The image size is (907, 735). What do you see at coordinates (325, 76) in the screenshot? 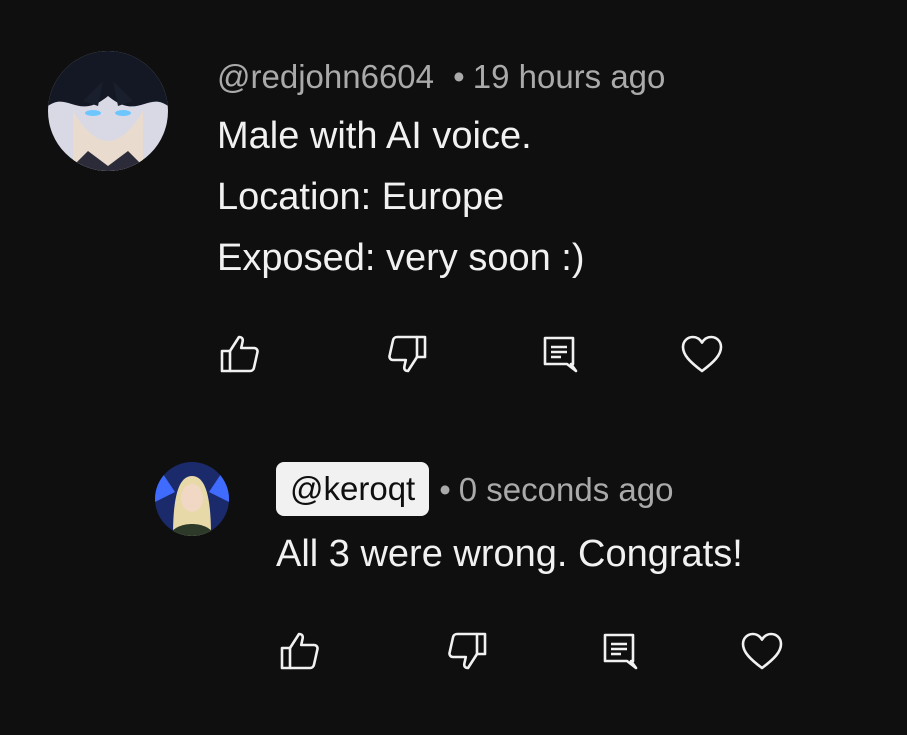
I see `comment-author-handle: @redjohn6604` at bounding box center [325, 76].